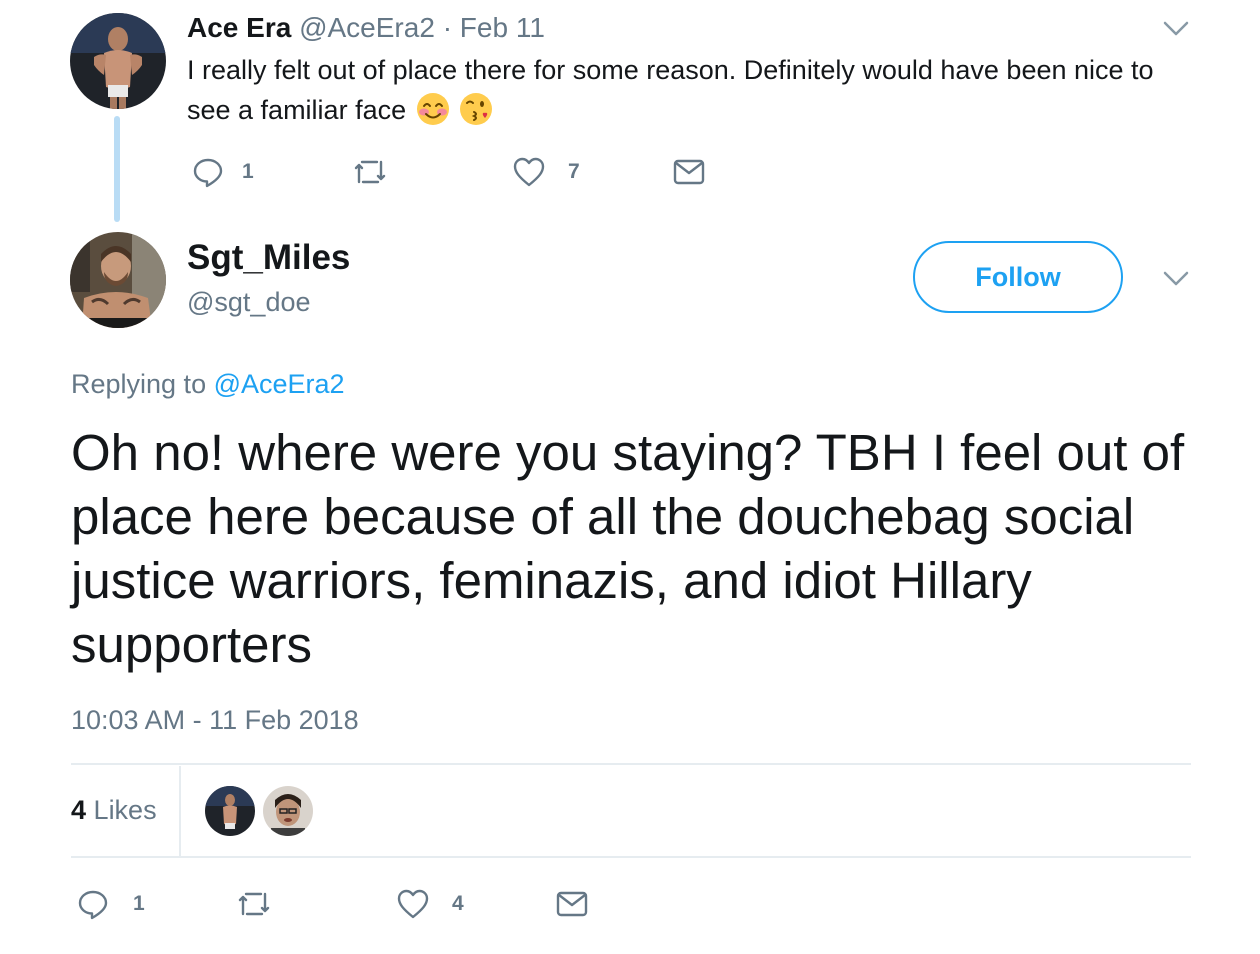 The image size is (1260, 954). Describe the element at coordinates (248, 171) in the screenshot. I see `parent-reply-count: 1` at that location.